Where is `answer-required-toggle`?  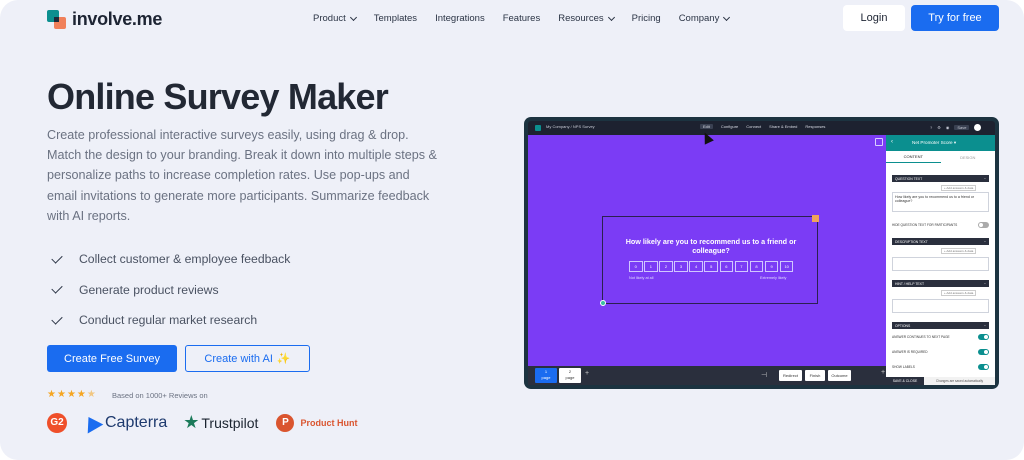
answer-required-toggle is located at coordinates (983, 352).